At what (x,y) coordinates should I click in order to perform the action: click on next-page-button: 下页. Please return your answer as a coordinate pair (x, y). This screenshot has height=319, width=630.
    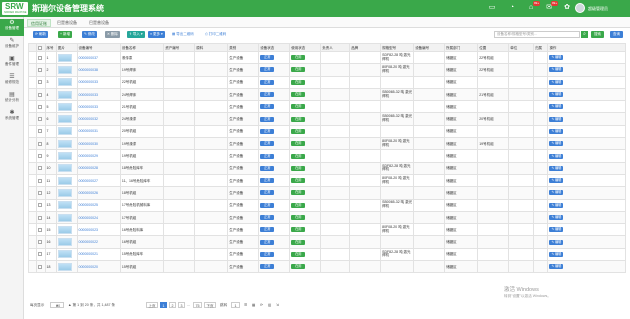
    Looking at the image, I should click on (210, 305).